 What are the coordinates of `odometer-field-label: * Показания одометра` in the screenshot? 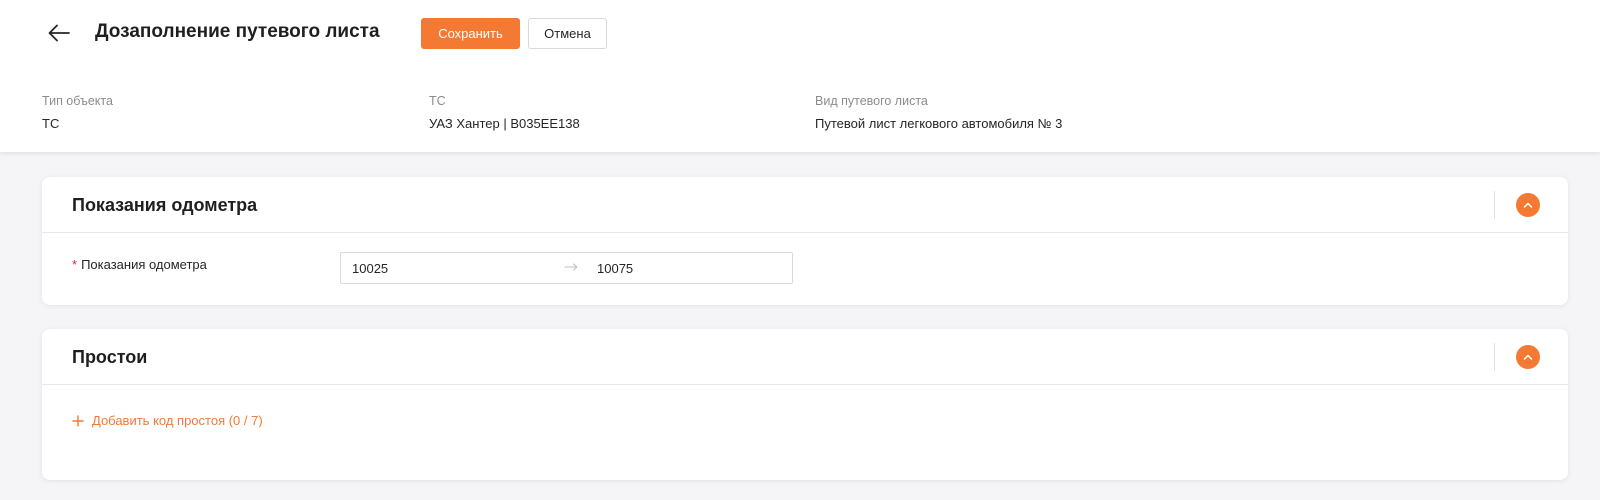 It's located at (139, 264).